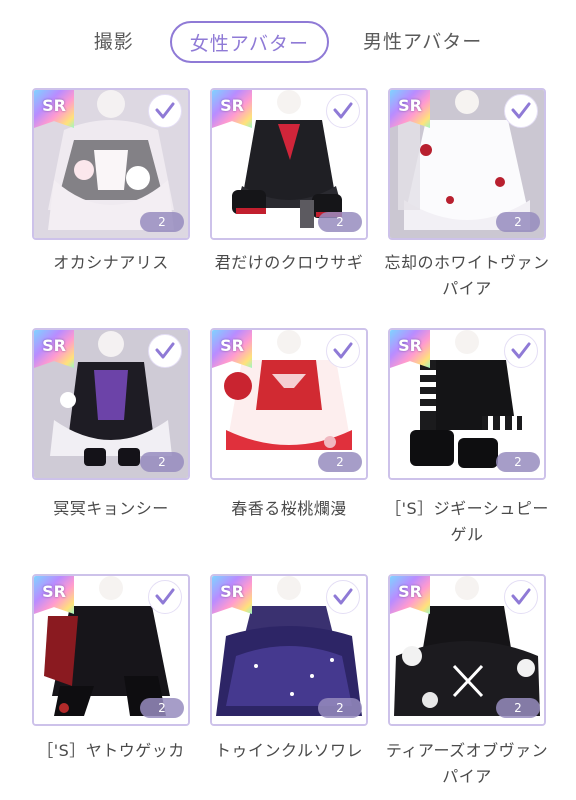  I want to click on avatar-name: ティアーズオブヴァンパイア, so click(467, 763).